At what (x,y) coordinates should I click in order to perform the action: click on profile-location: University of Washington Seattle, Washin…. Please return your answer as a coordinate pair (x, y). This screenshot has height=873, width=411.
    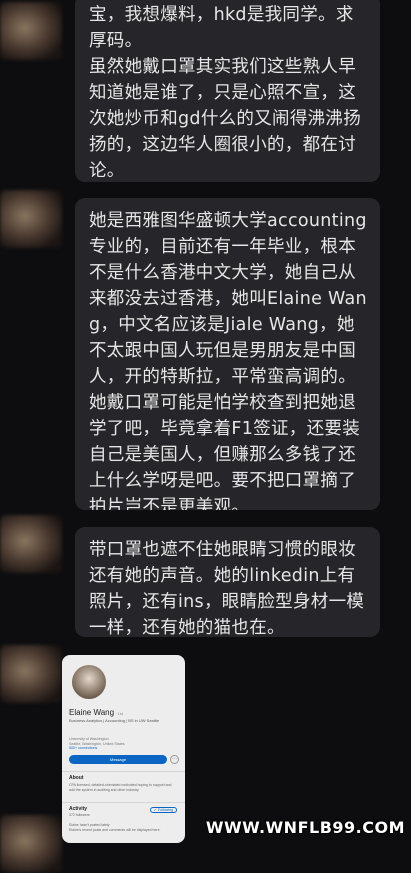
    Looking at the image, I should click on (97, 743).